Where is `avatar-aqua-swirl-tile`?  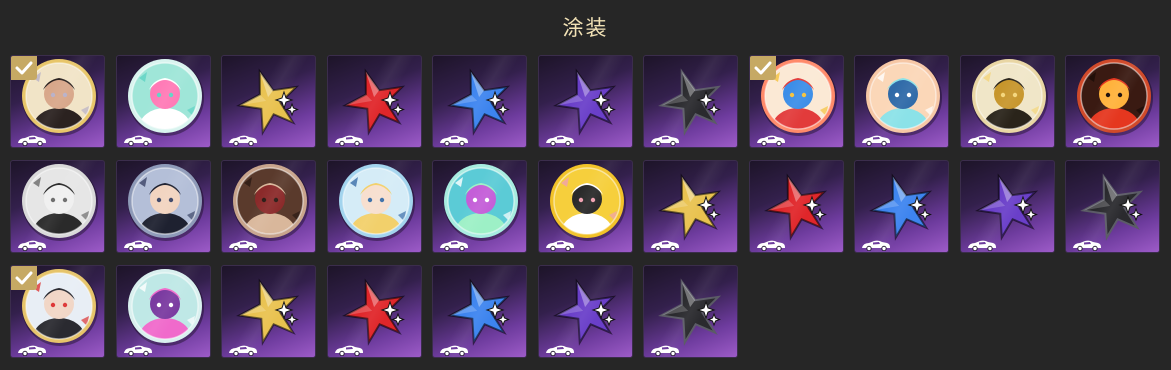
avatar-aqua-swirl-tile is located at coordinates (479, 206).